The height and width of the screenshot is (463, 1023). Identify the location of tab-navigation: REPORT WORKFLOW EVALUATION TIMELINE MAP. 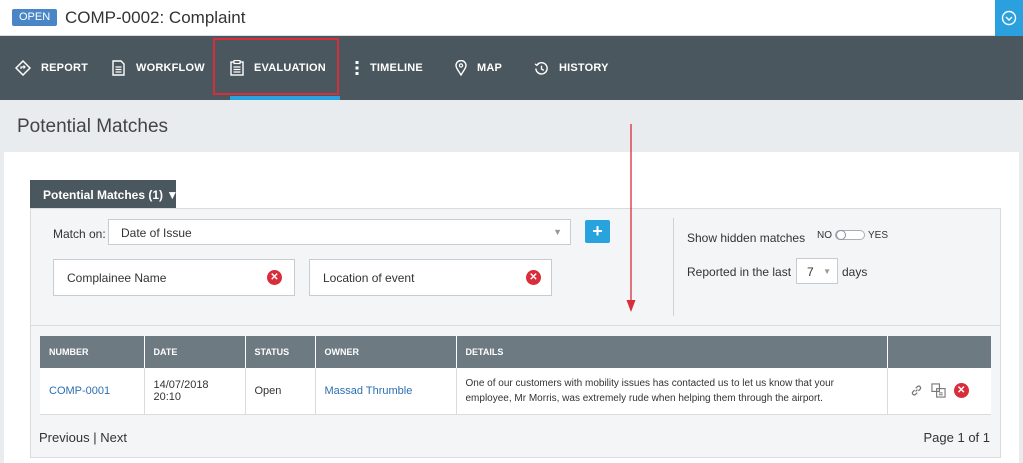
(511, 68).